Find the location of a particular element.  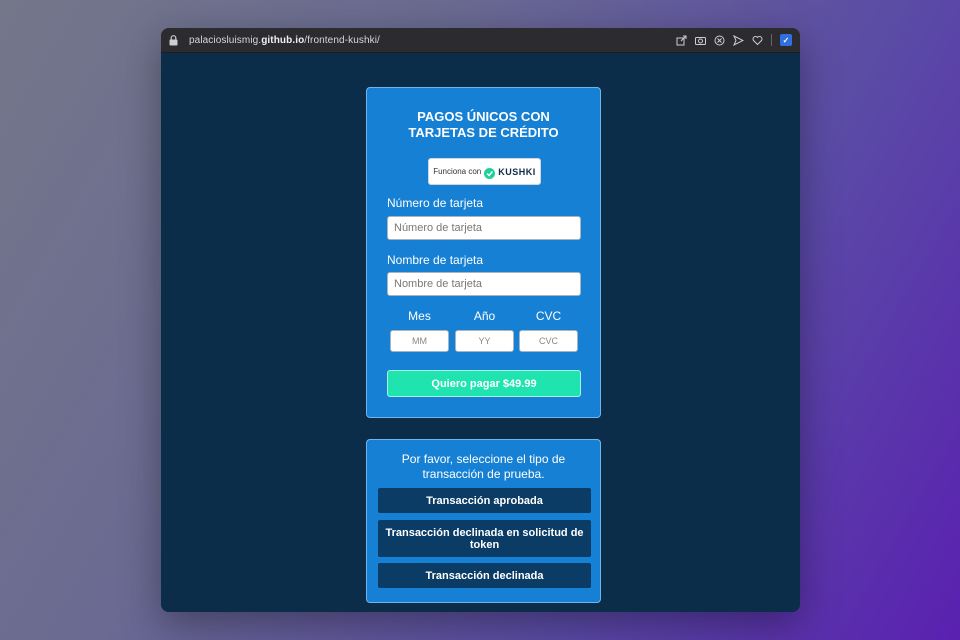

year-input is located at coordinates (484, 341).